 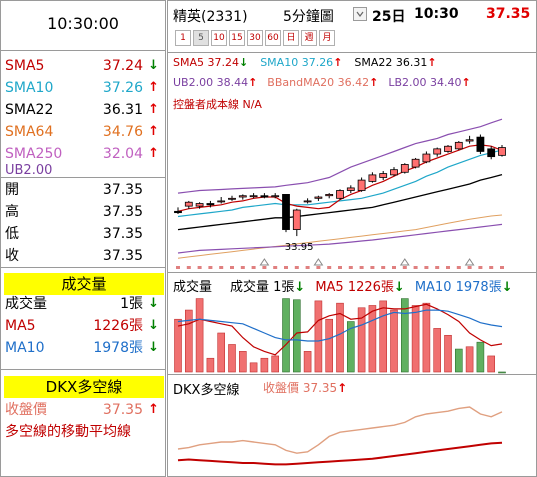 What do you see at coordinates (340, 336) in the screenshot?
I see `volume-chart` at bounding box center [340, 336].